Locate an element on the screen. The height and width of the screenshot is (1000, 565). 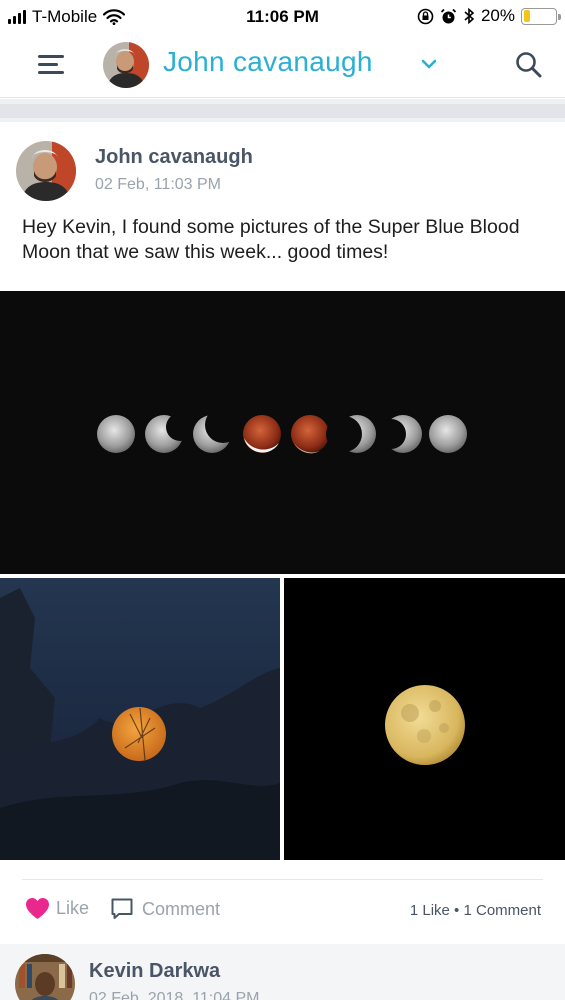
post-author-avatar is located at coordinates (46, 171).